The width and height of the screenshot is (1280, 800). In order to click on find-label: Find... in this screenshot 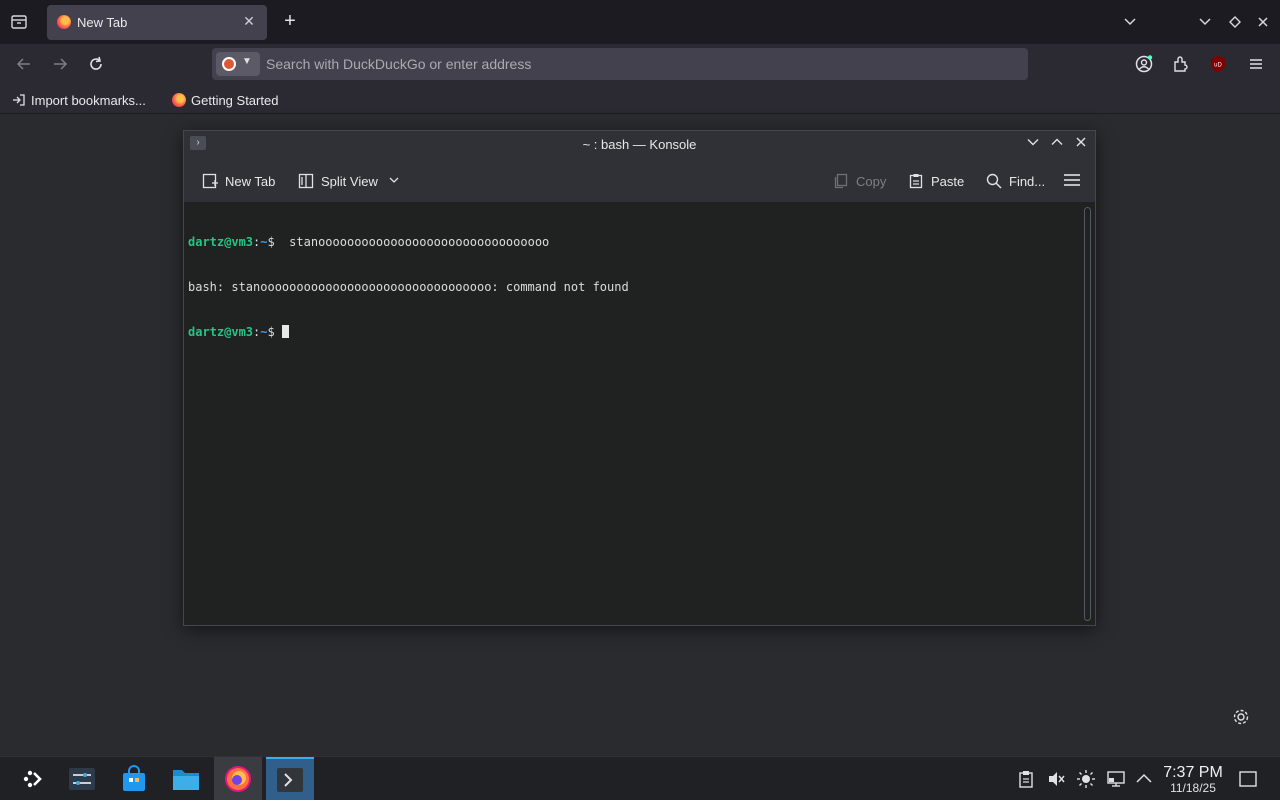, I will do `click(1027, 181)`.